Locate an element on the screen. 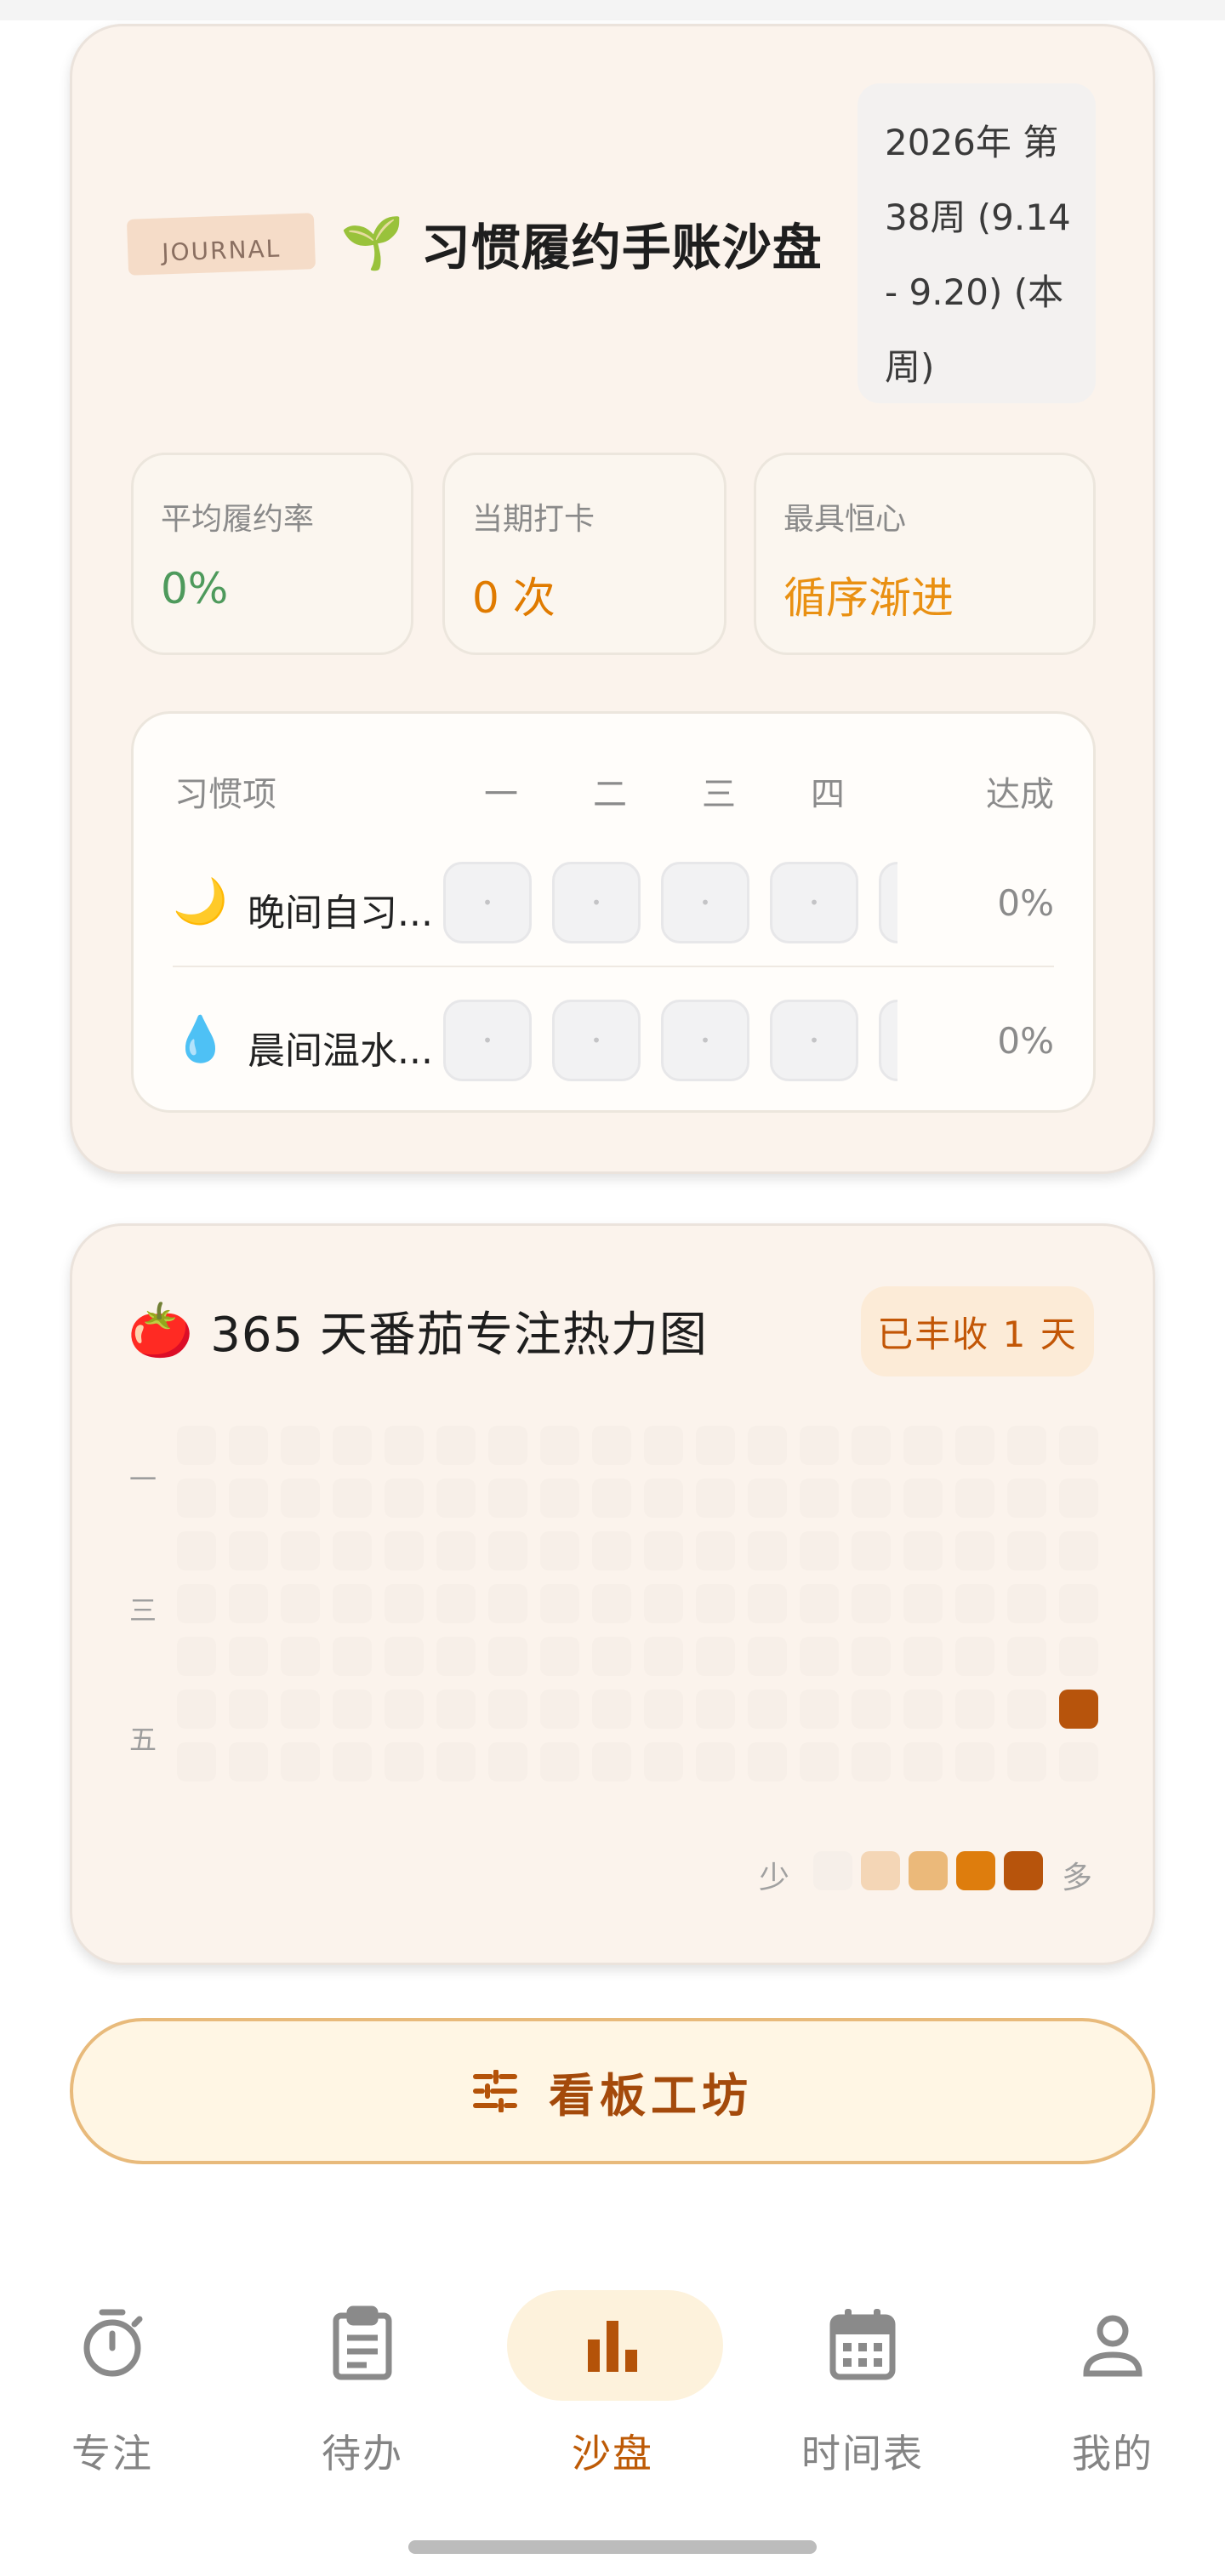 The width and height of the screenshot is (1225, 2576). nav-tab-timetable: 时间表 is located at coordinates (863, 2373).